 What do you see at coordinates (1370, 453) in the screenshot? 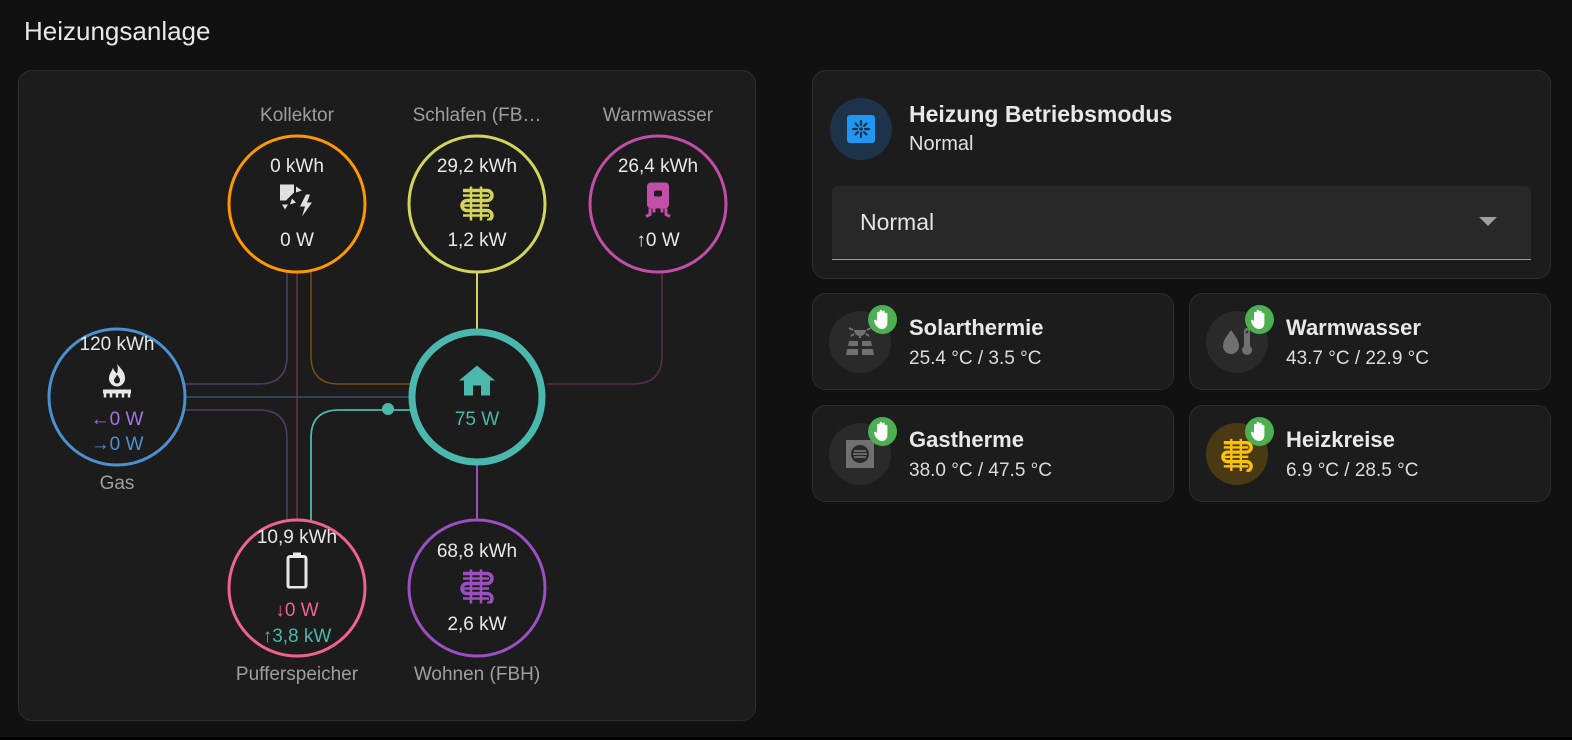
I see `tile-heizkreise: Heizkreise 6.9 °C / 28.5 °C` at bounding box center [1370, 453].